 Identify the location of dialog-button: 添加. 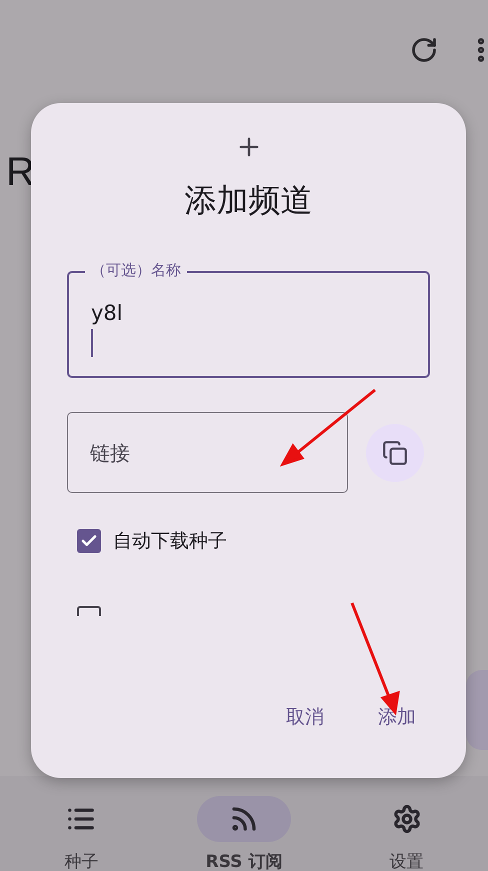
(397, 717).